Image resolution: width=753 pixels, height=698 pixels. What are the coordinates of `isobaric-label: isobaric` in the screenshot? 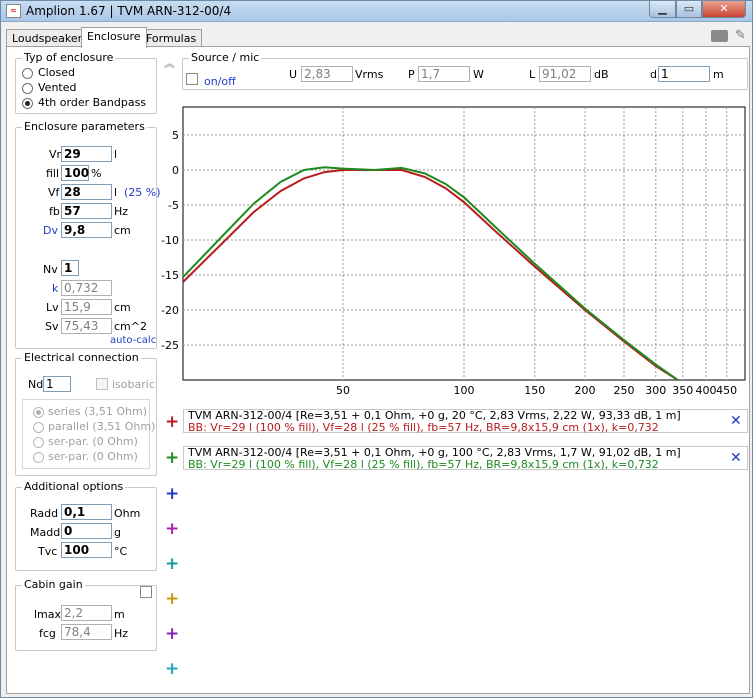 It's located at (133, 384).